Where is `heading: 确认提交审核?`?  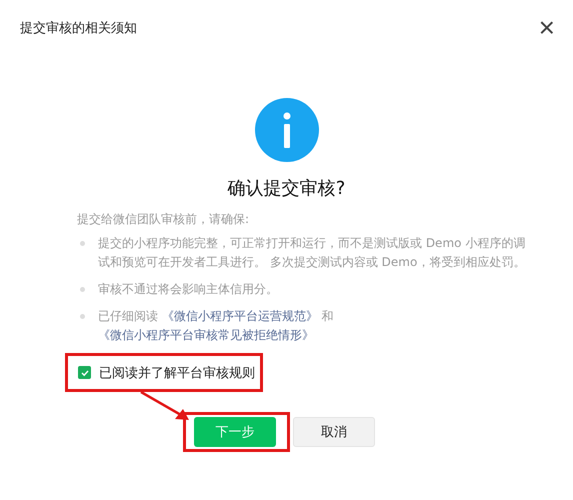
heading: 确认提交审核? is located at coordinates (286, 188).